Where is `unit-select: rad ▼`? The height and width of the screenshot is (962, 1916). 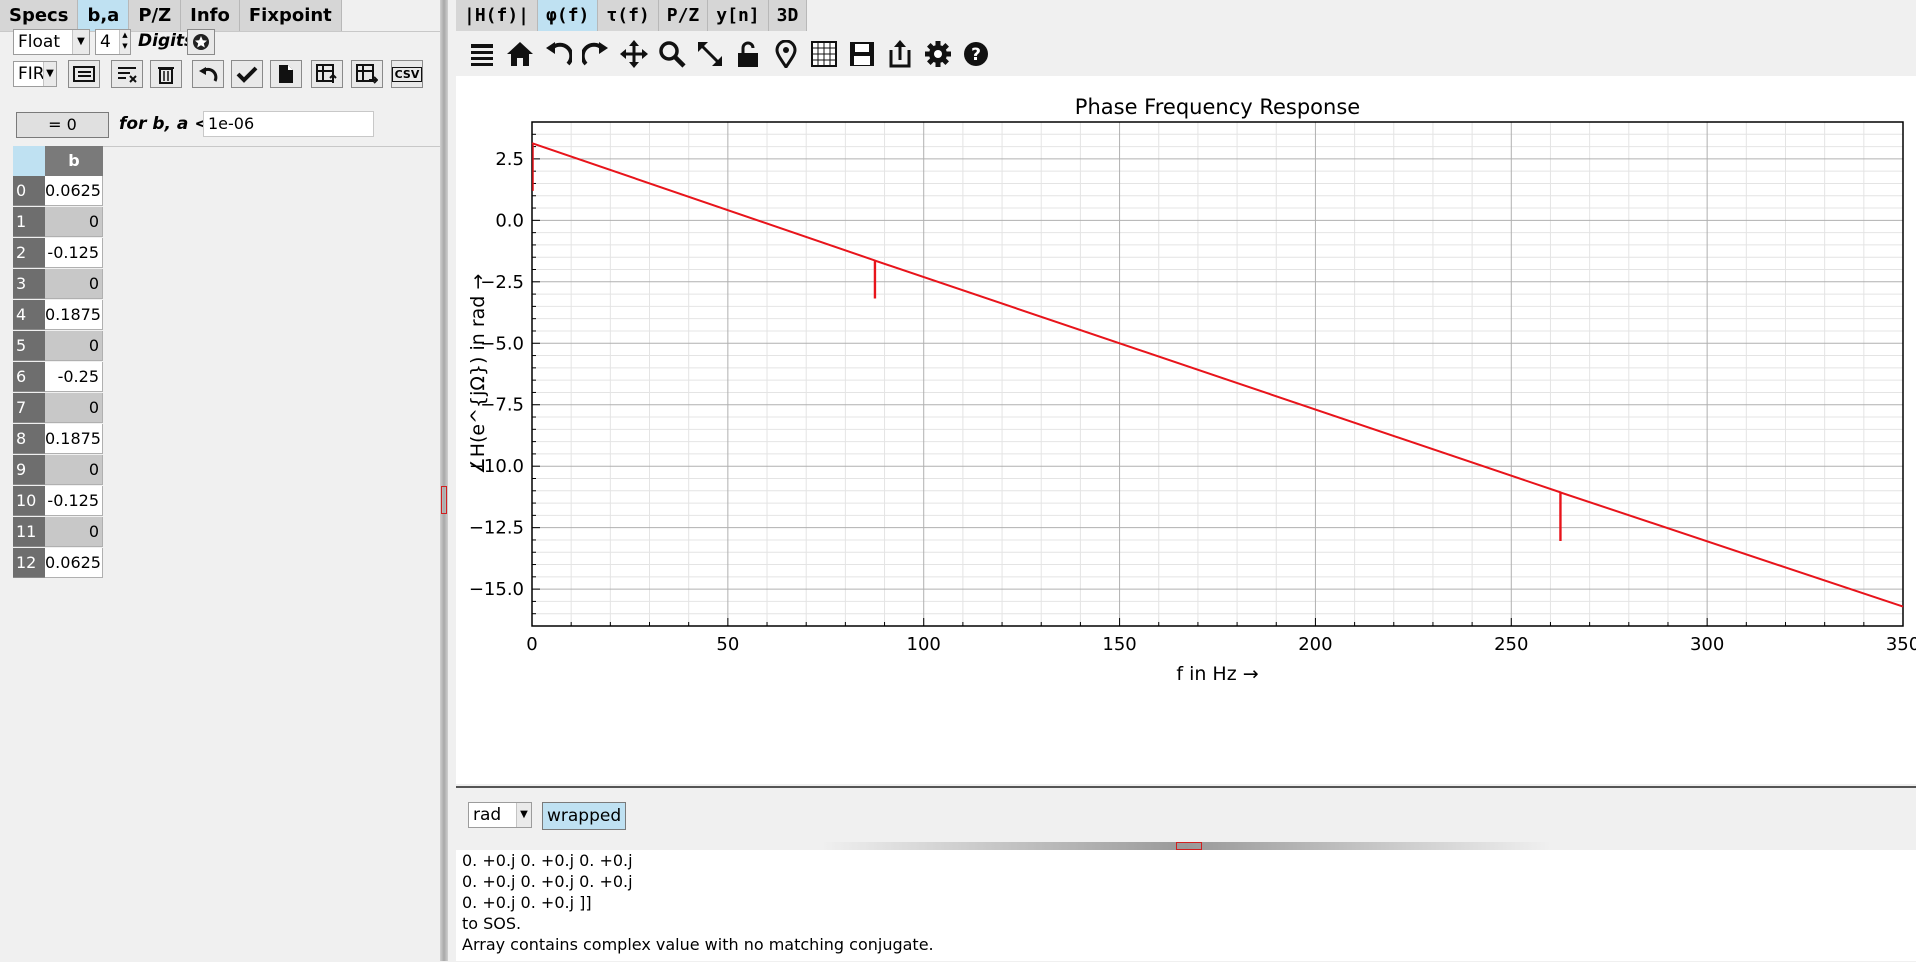 unit-select: rad ▼ is located at coordinates (500, 815).